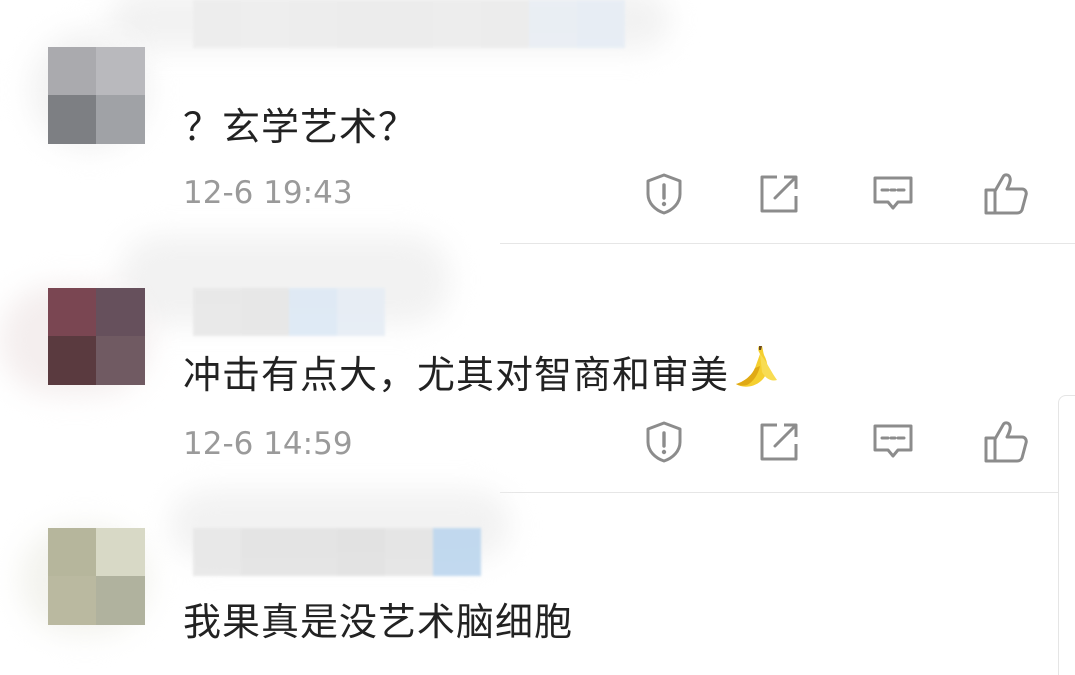 The image size is (1075, 675). I want to click on banana-emoji, so click(756, 372).